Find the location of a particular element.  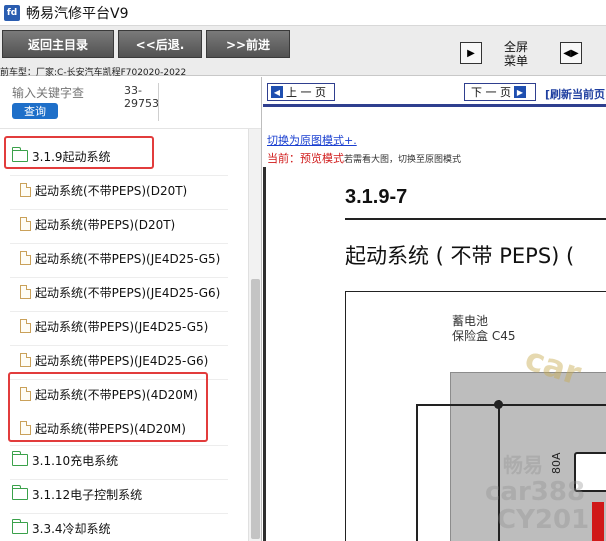

tree-item-label: 起动系统(带PEPS)(JE4D25-G5) is located at coordinates (122, 326).